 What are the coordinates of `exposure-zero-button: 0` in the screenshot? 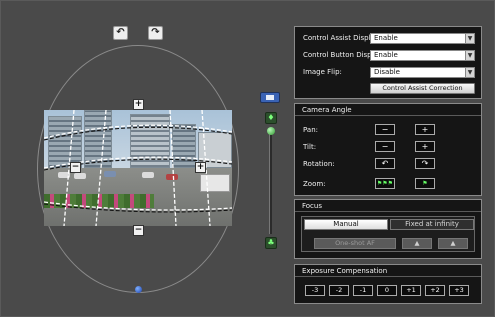 It's located at (387, 290).